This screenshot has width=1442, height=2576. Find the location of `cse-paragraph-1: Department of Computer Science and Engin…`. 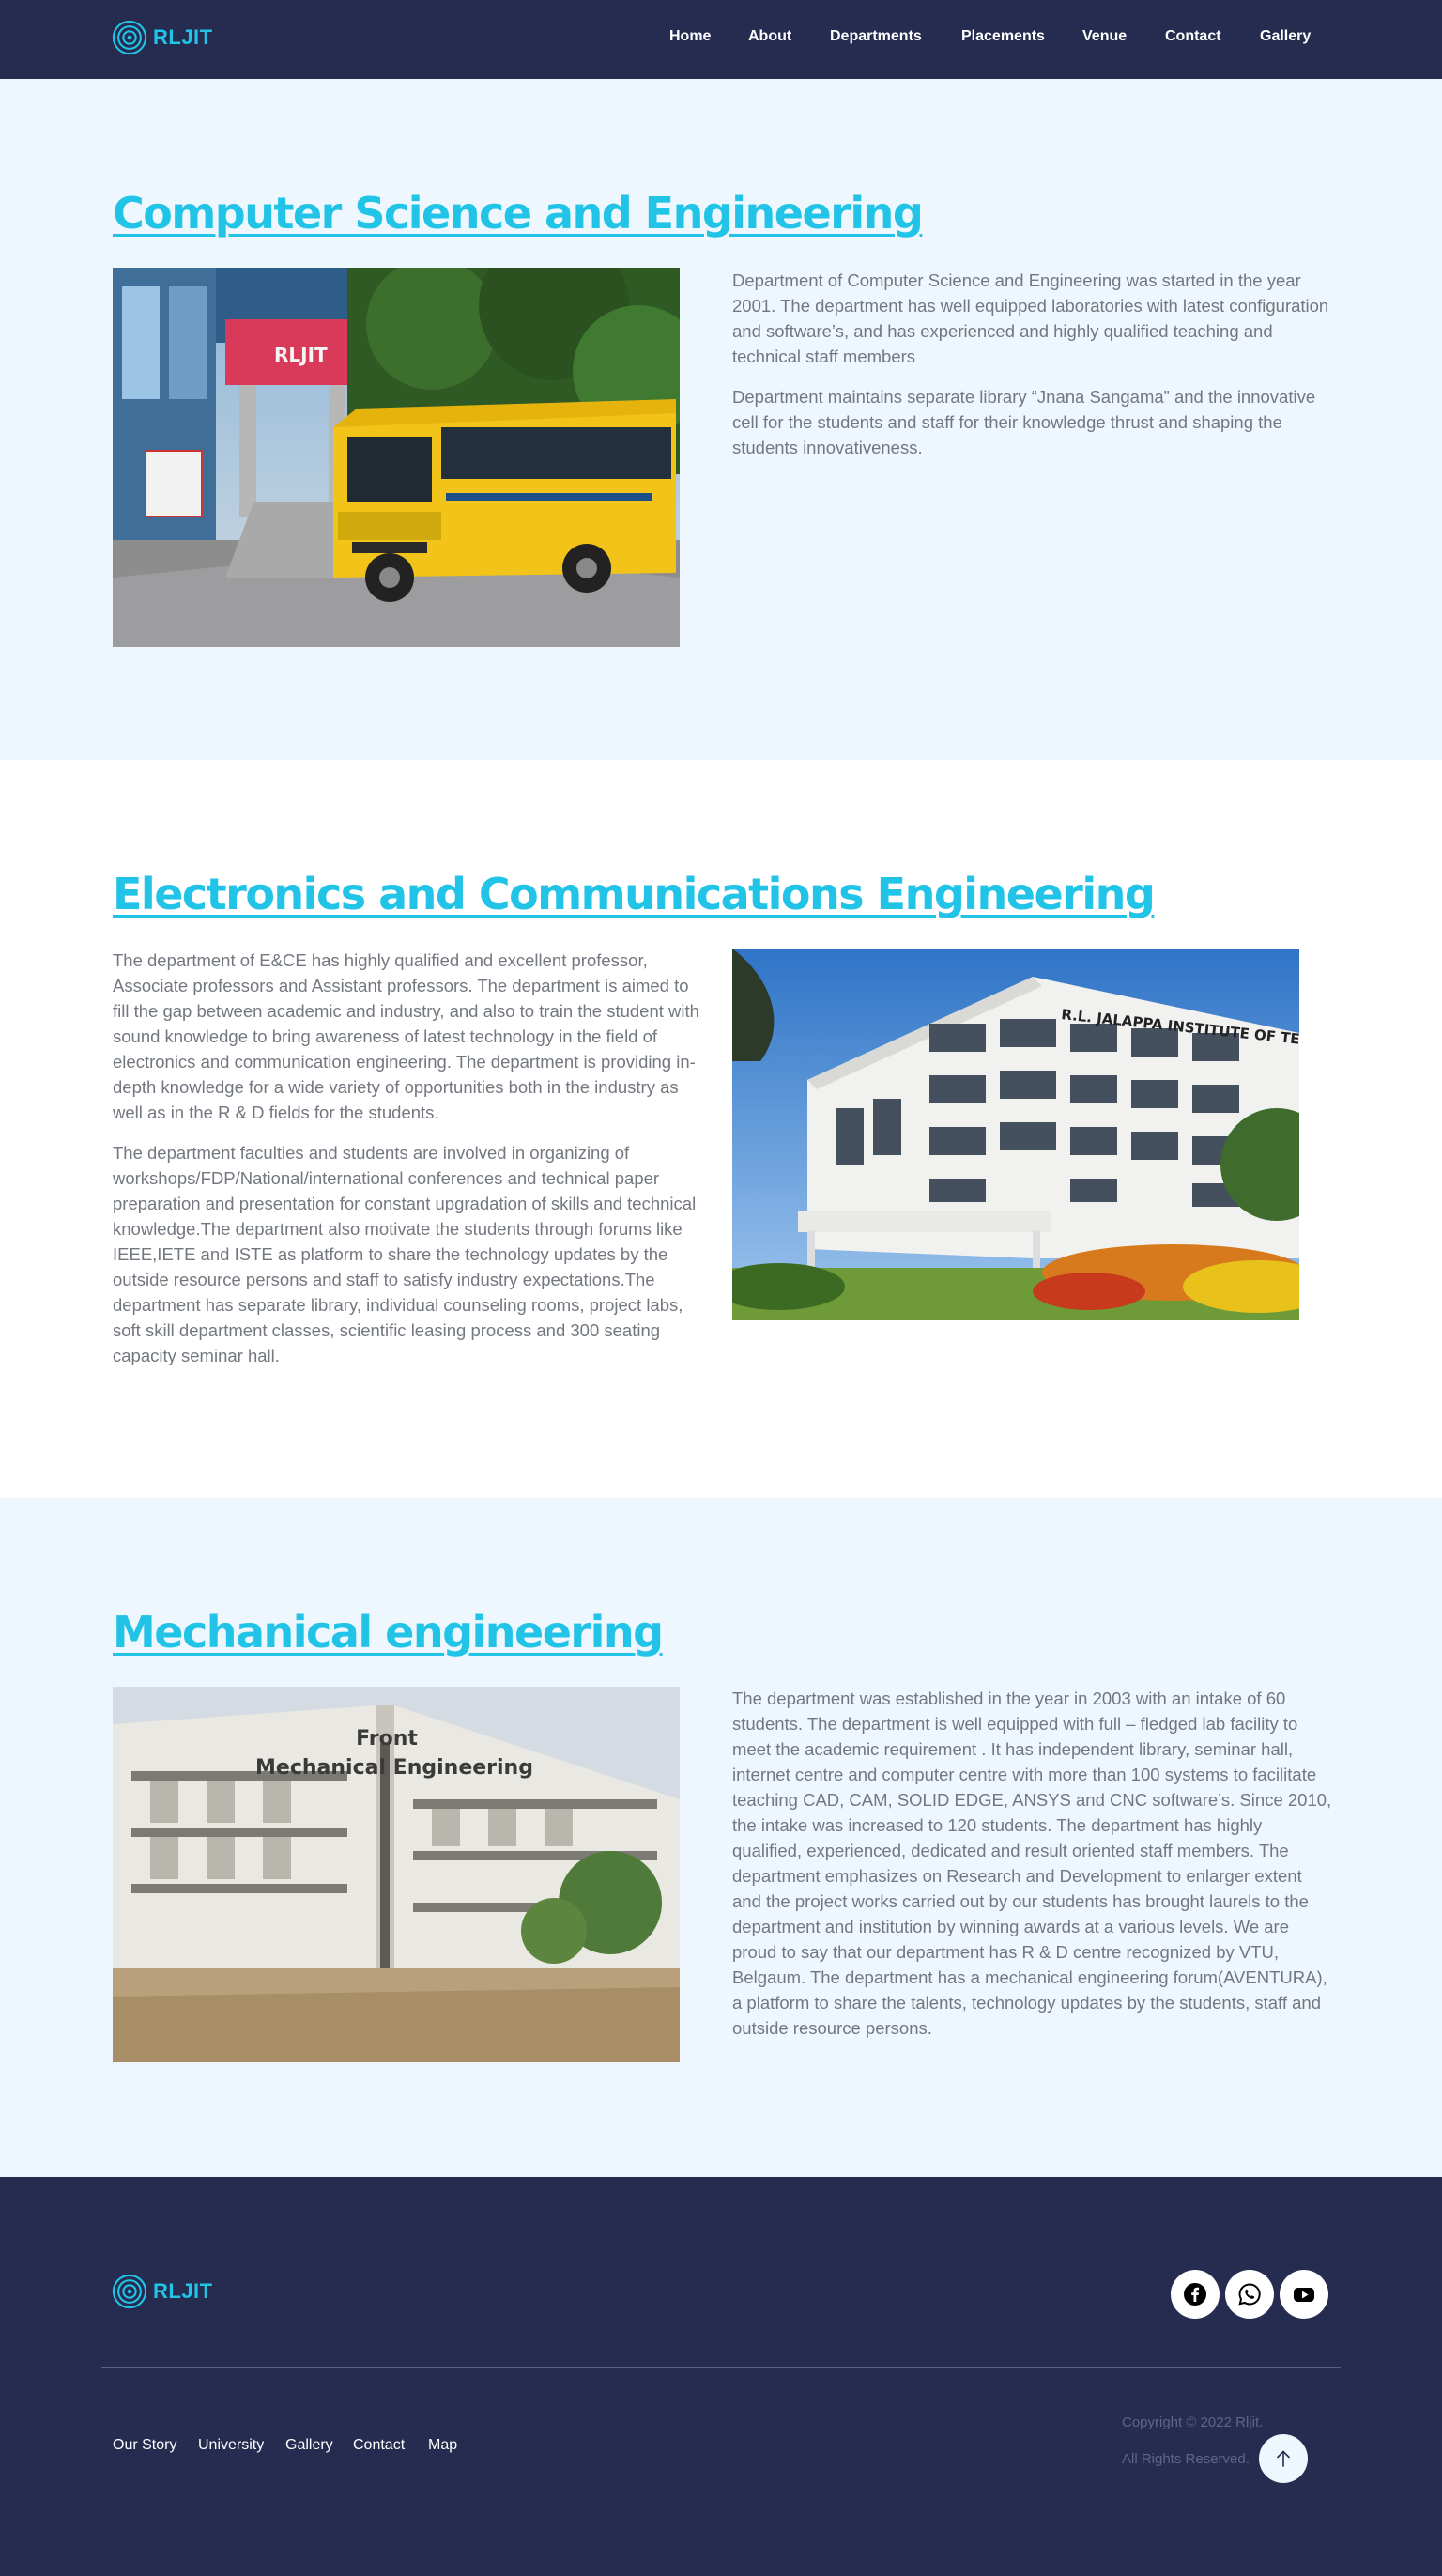

cse-paragraph-1: Department of Computer Science and Engin… is located at coordinates (1030, 318).